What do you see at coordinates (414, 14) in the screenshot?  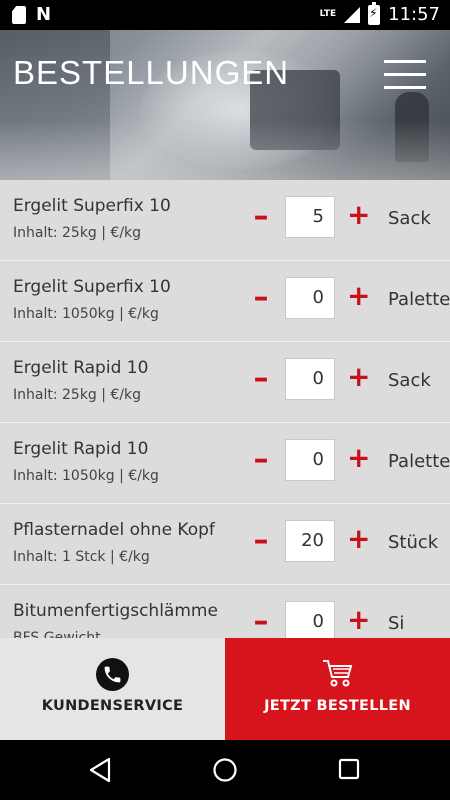 I see `status-time: 11:57` at bounding box center [414, 14].